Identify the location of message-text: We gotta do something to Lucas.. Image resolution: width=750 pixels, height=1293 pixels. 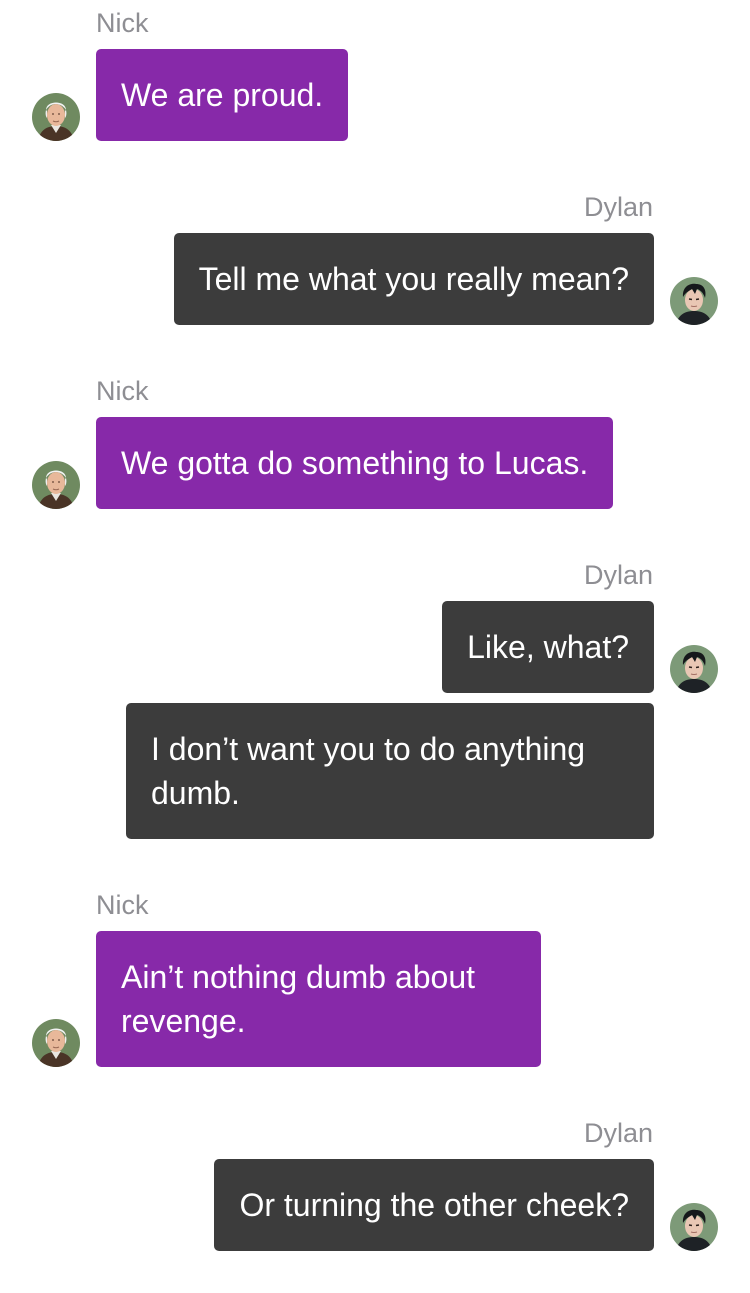
(355, 463).